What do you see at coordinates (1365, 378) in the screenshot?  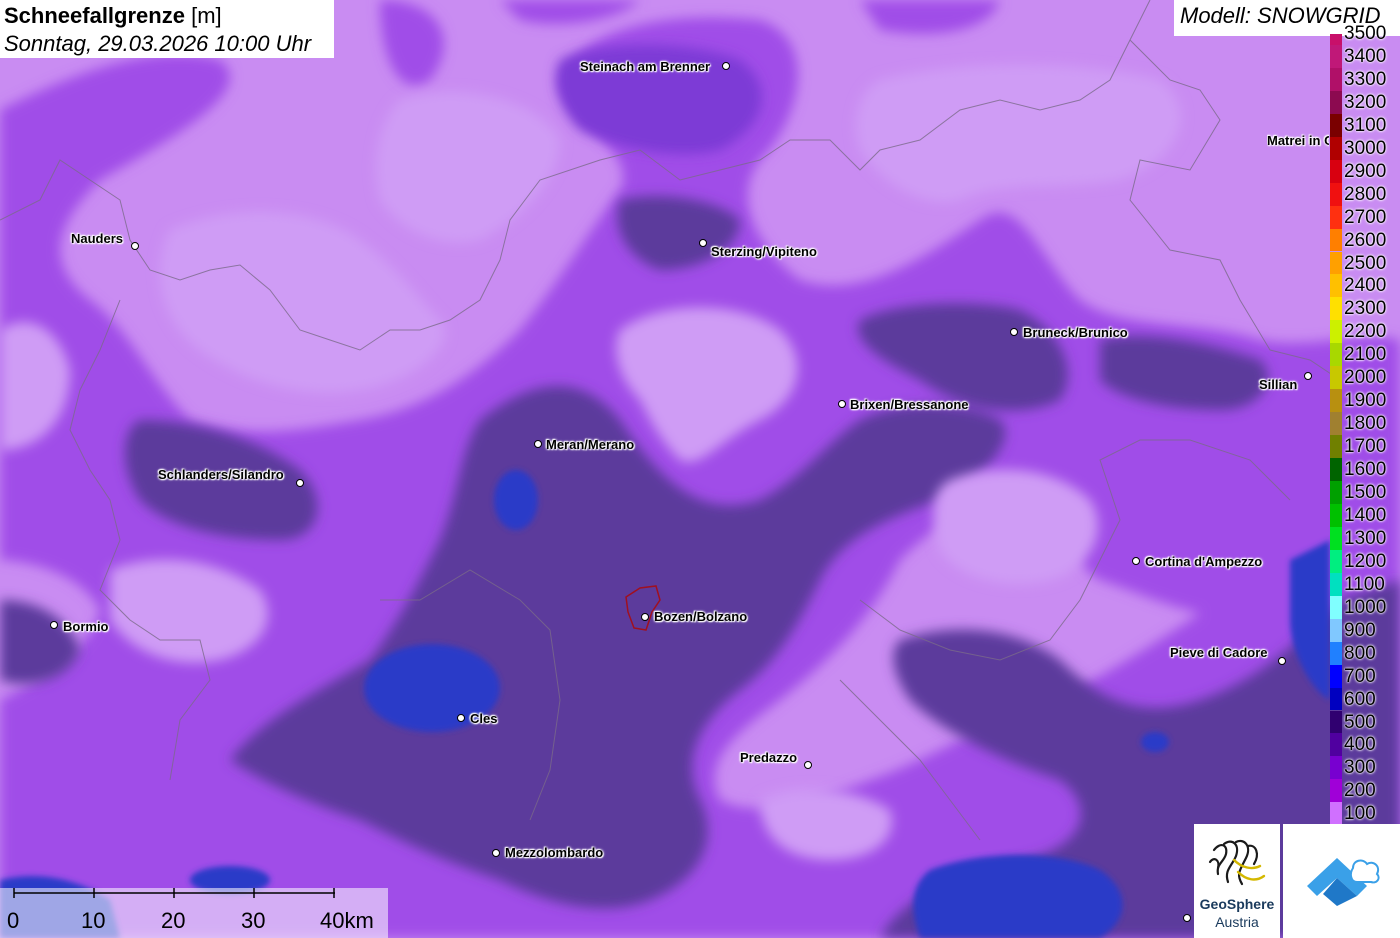 I see `legend-label: 2000` at bounding box center [1365, 378].